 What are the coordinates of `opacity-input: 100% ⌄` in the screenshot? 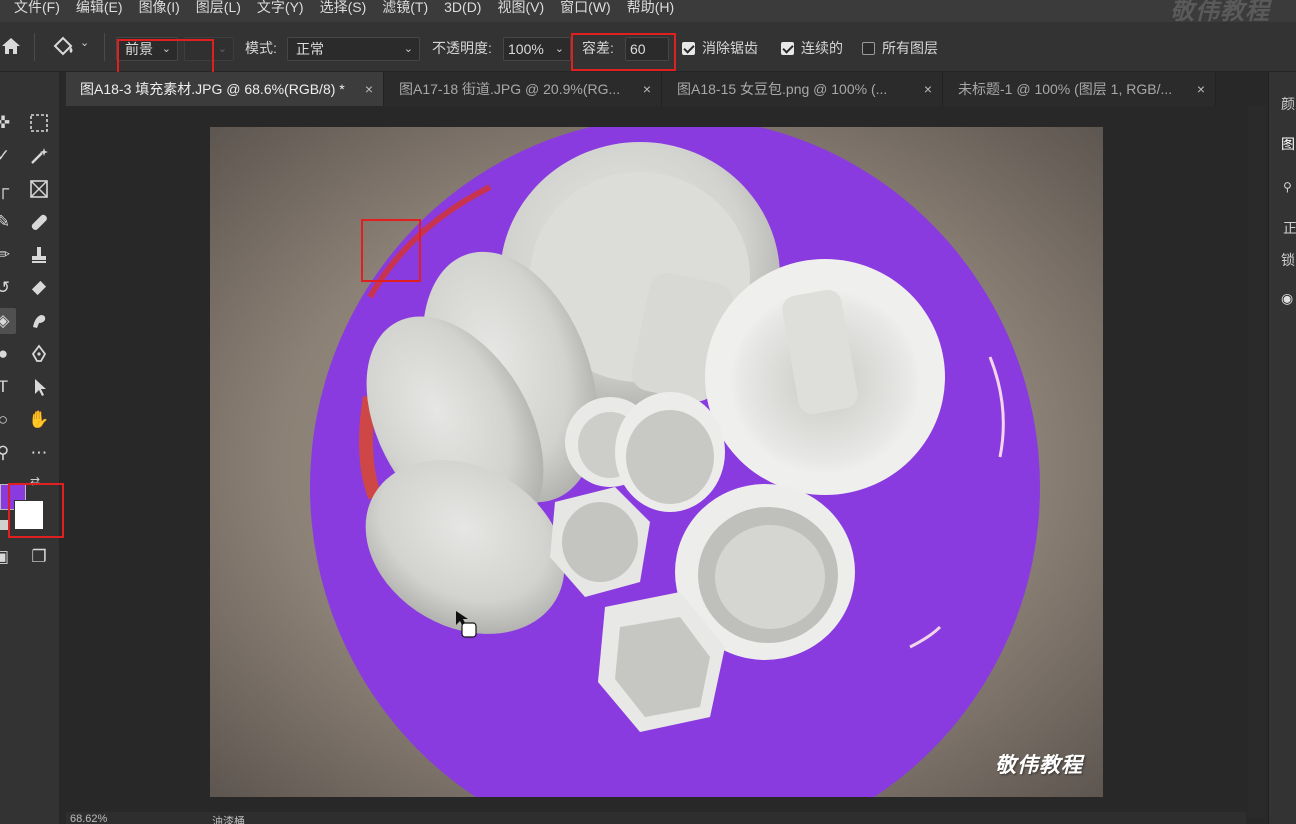 It's located at (537, 49).